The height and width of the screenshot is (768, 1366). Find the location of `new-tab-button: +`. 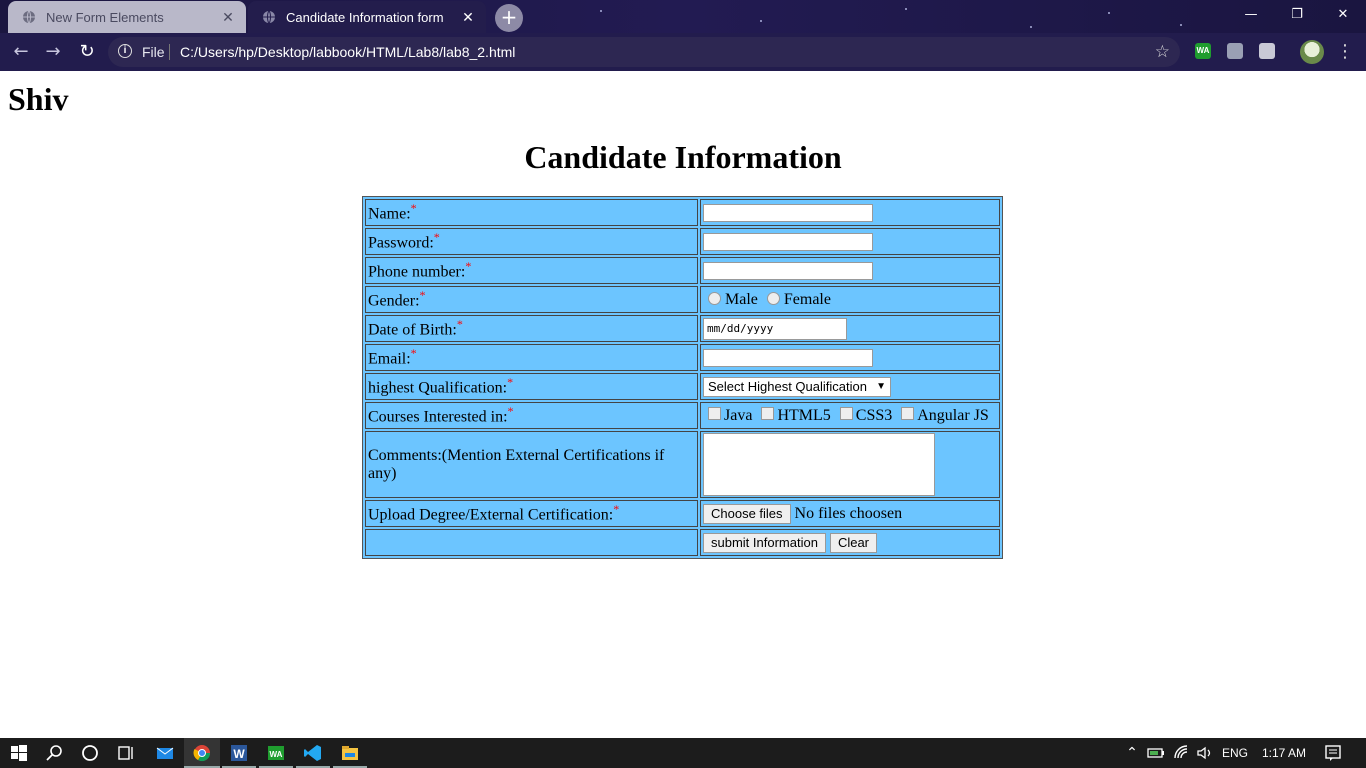

new-tab-button: + is located at coordinates (509, 18).